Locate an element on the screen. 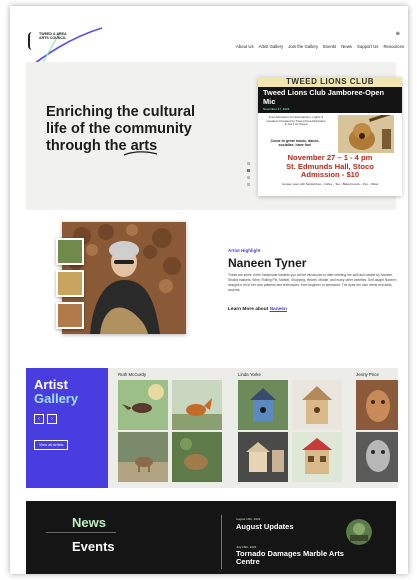 This screenshot has width=417, height=580. learn-more-link: Naneen is located at coordinates (278, 309).